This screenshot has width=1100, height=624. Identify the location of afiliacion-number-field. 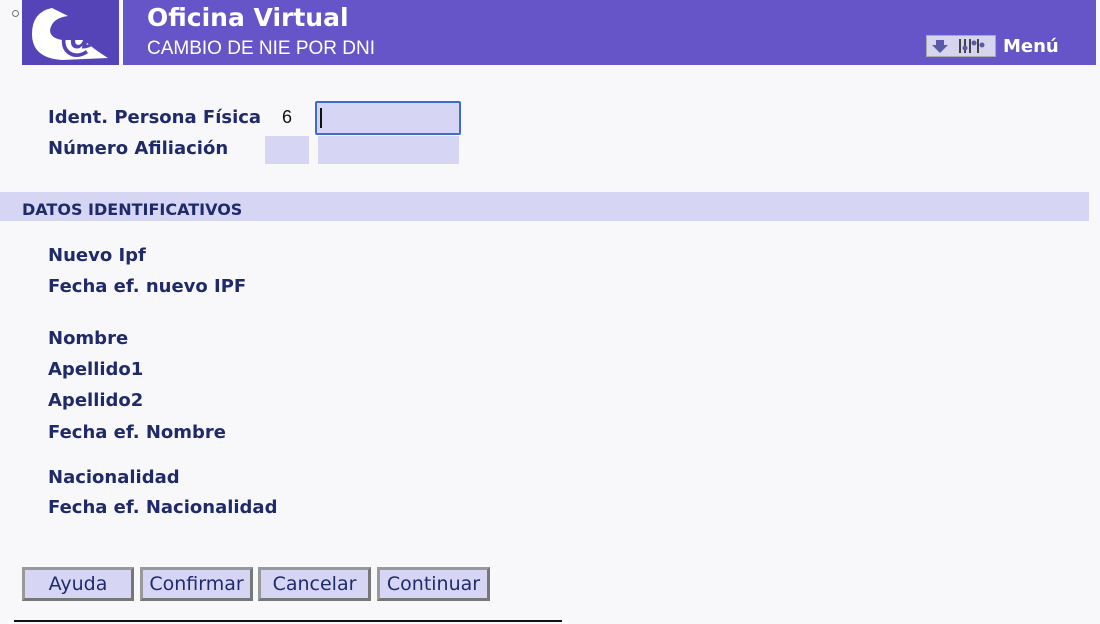
(388, 150).